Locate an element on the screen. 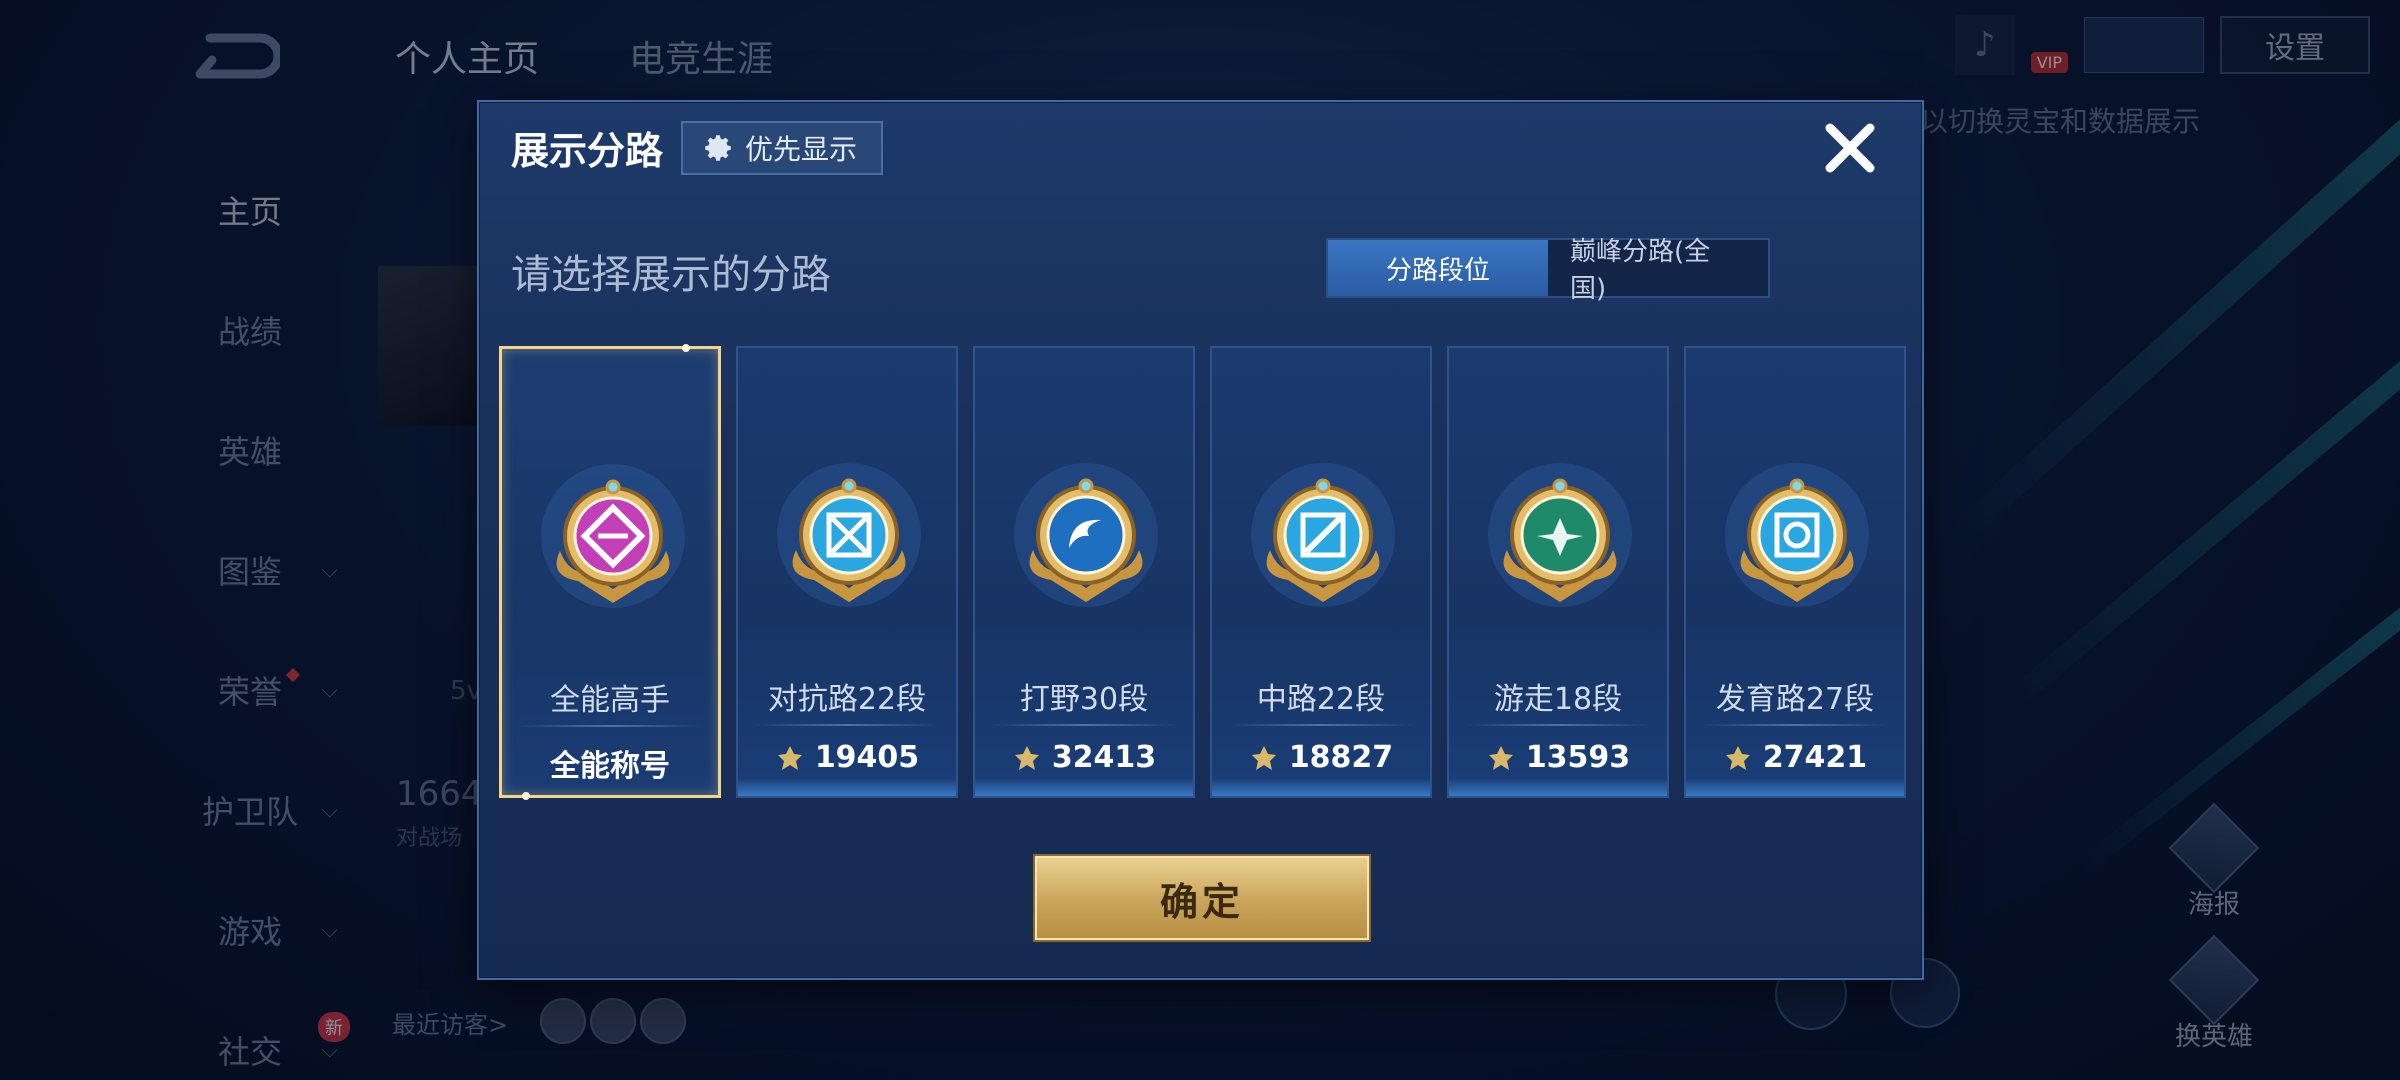 Image resolution: width=2400 pixels, height=1080 pixels. lane-card-jungle: 打野30段 32413 is located at coordinates (1084, 572).